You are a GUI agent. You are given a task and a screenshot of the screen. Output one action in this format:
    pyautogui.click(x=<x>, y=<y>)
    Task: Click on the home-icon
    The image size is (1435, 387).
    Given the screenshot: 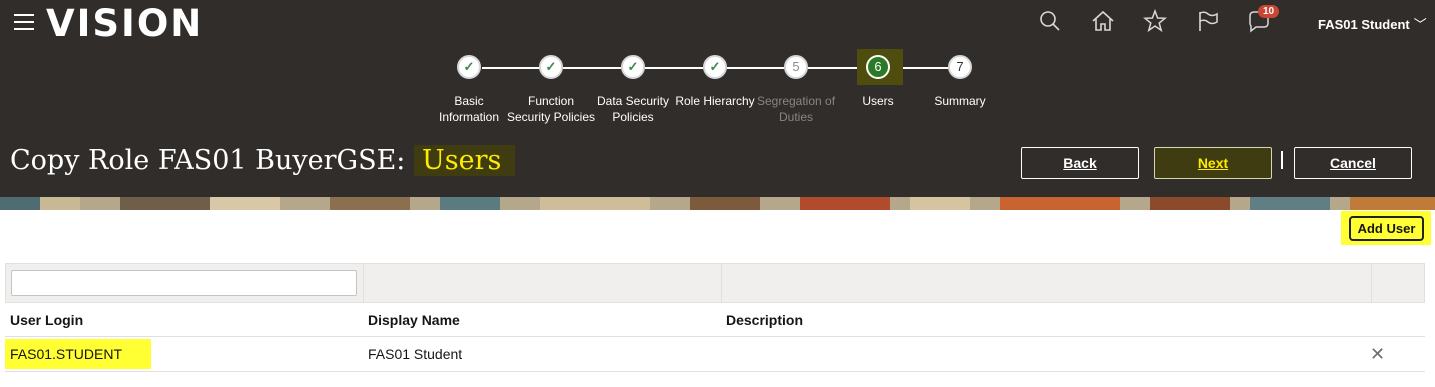 What is the action you would take?
    pyautogui.click(x=1103, y=21)
    